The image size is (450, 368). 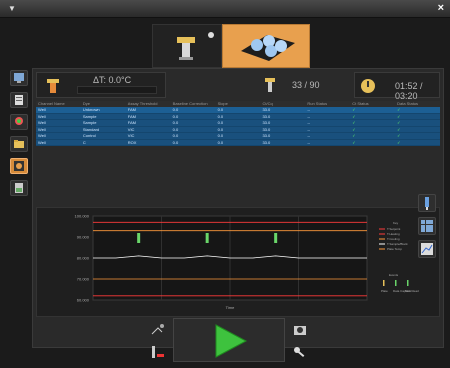 I want to click on run-icon, so click(x=19, y=166).